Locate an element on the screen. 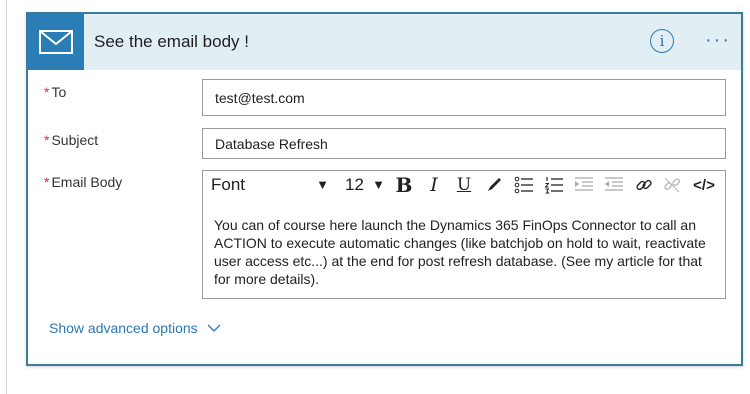 This screenshot has height=394, width=750. mail-icon is located at coordinates (56, 42).